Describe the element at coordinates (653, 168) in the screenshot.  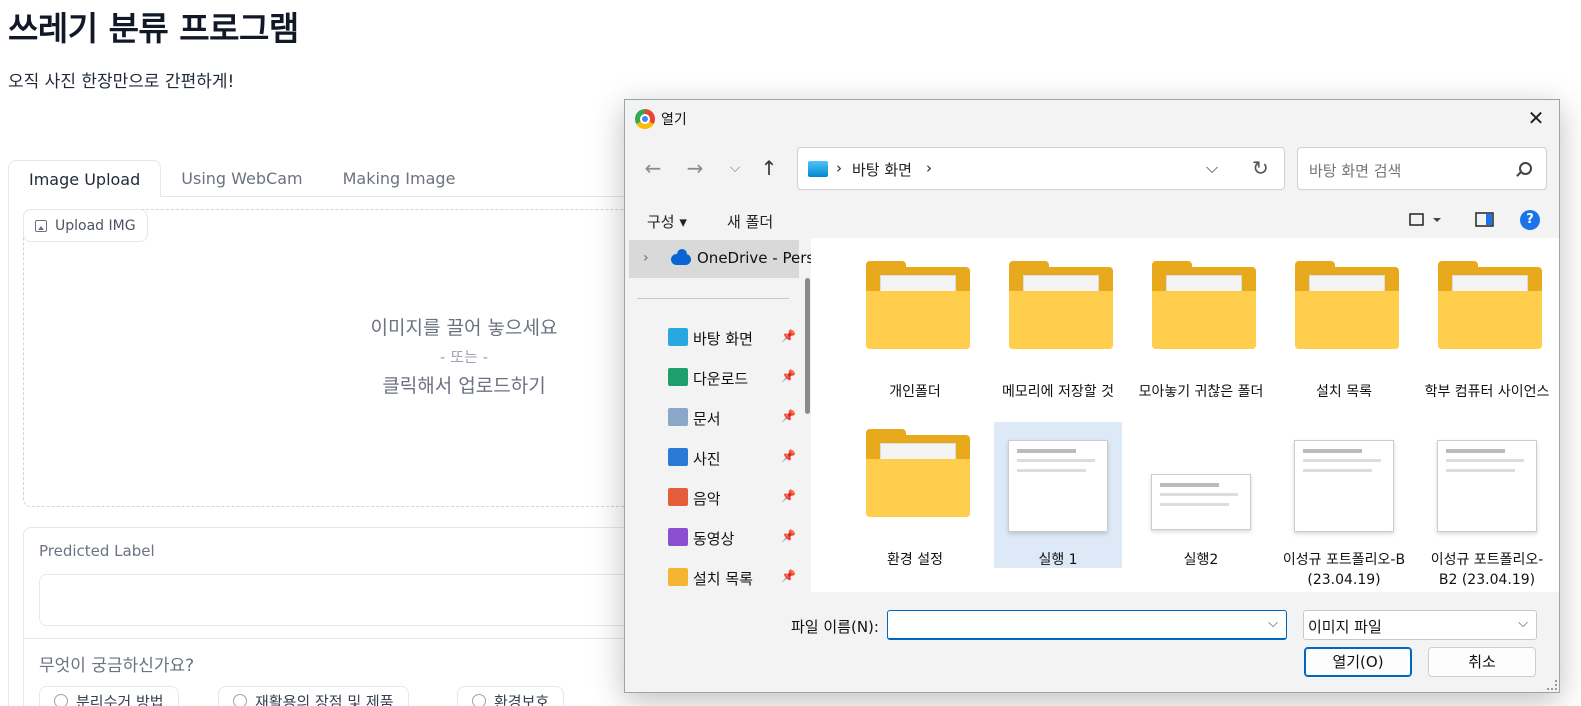
I see `back-button: ←` at that location.